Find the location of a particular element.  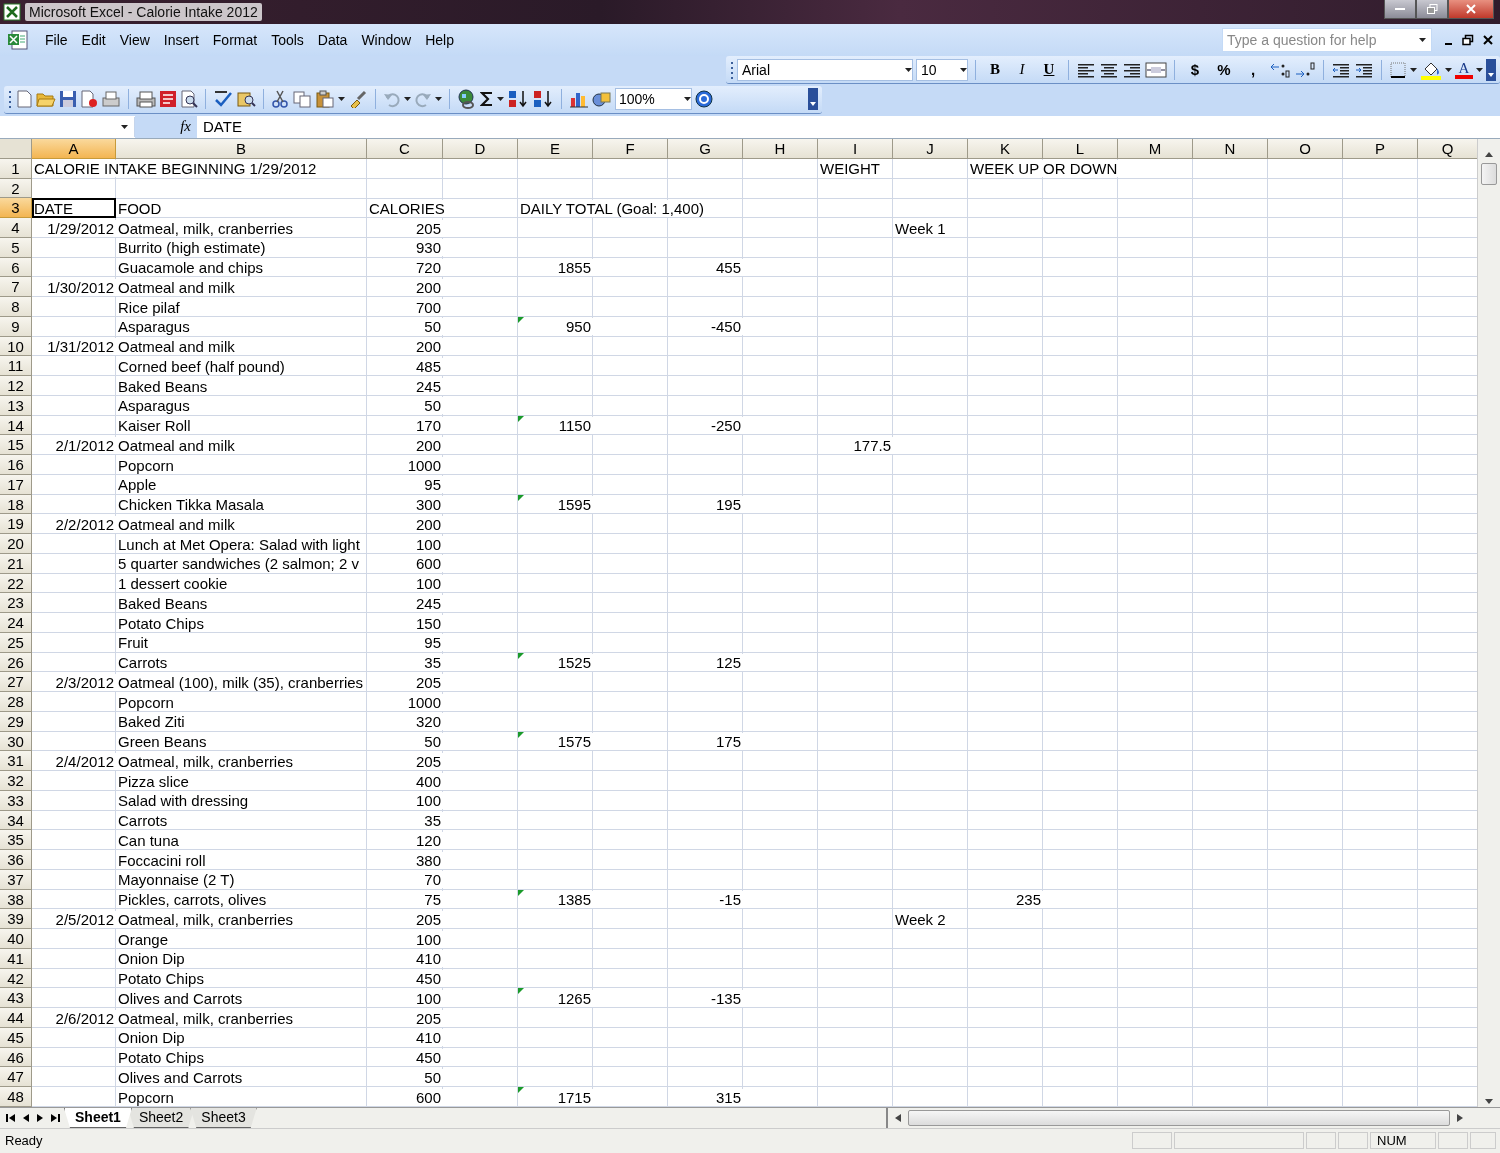

row-header: 14 is located at coordinates (16, 425).